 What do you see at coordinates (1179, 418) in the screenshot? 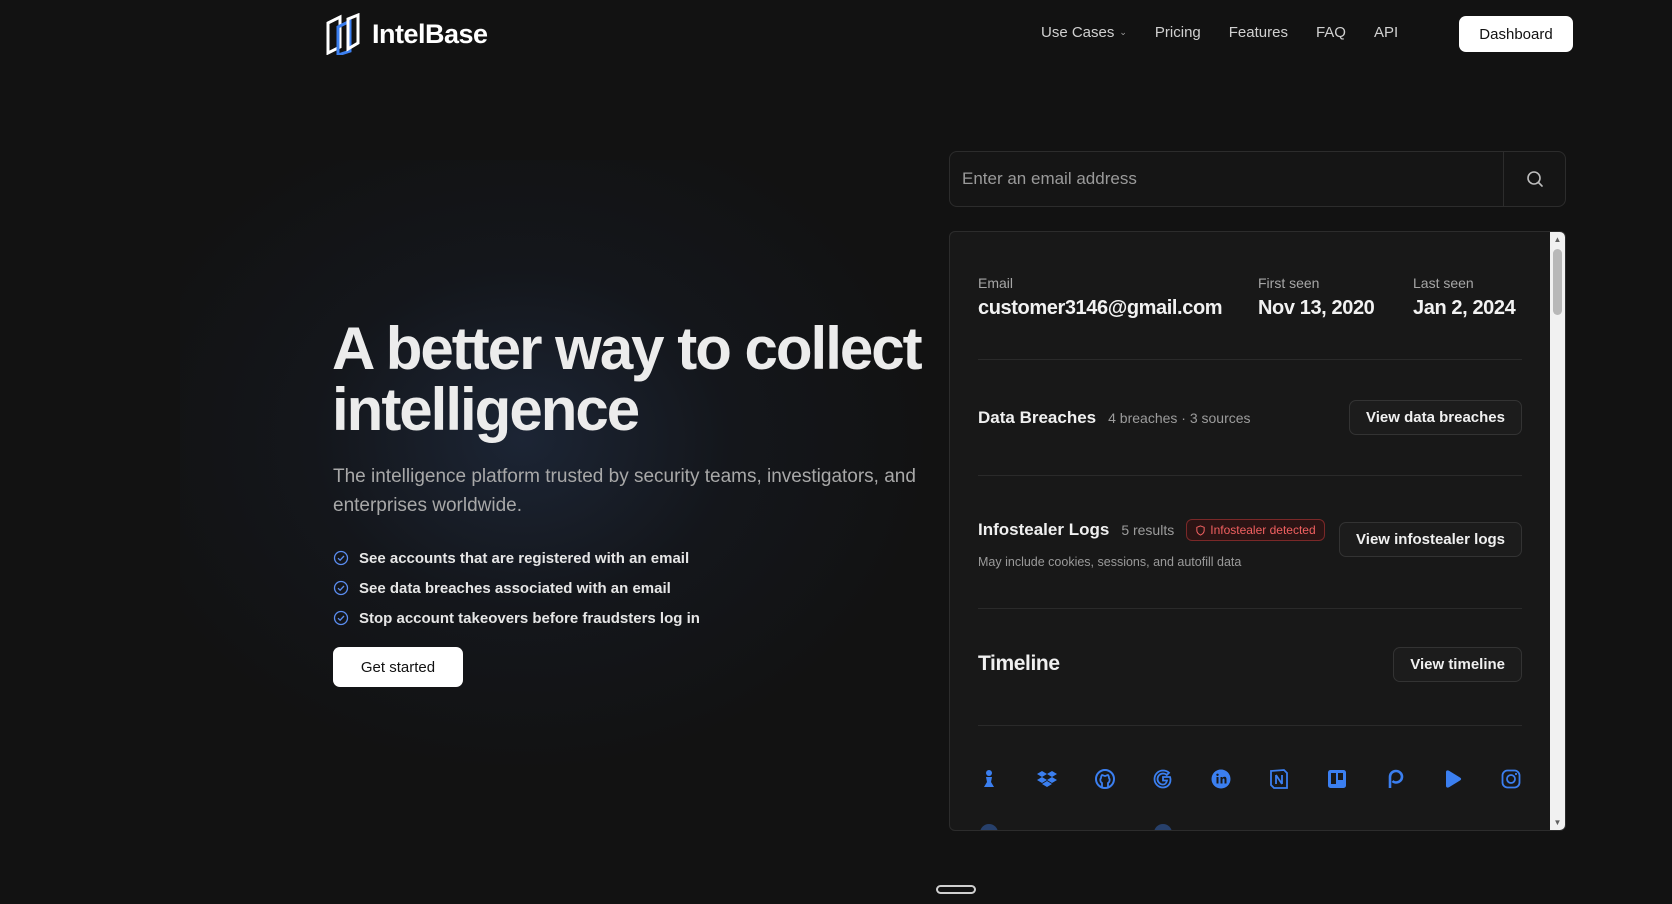
I see `breaches-meta: 4 breaches · 3 sources` at bounding box center [1179, 418].